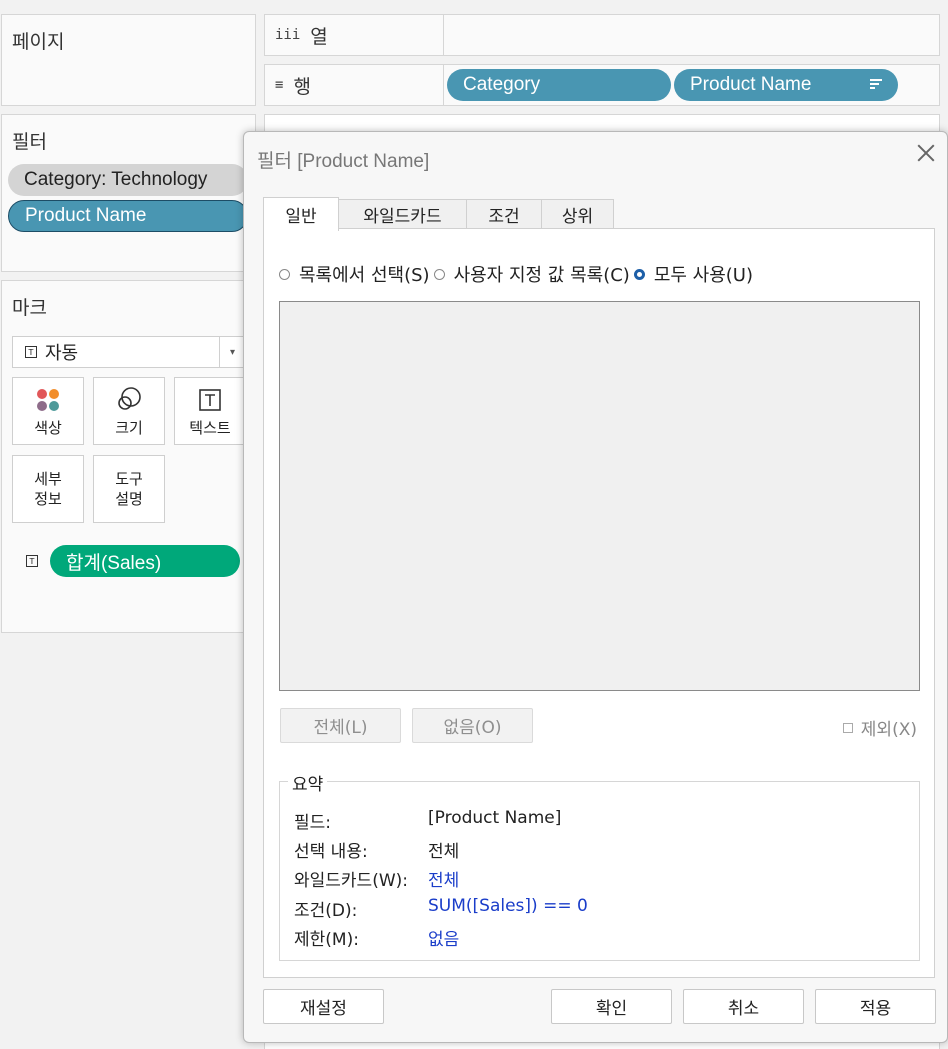  I want to click on sort-descending-icon, so click(876, 85).